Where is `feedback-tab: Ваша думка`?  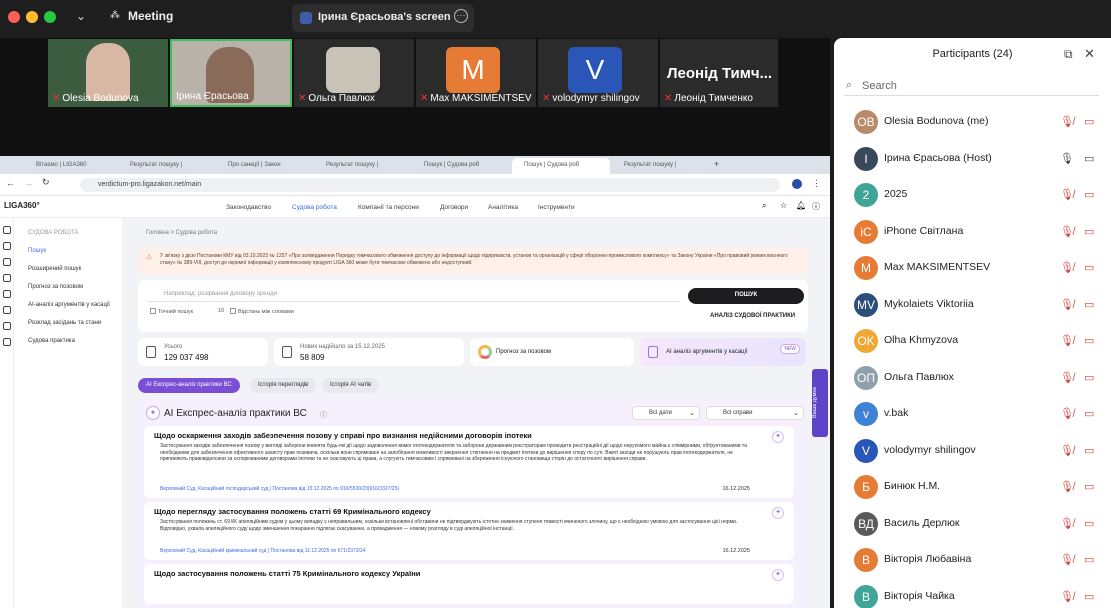
feedback-tab: Ваша думка is located at coordinates (820, 403).